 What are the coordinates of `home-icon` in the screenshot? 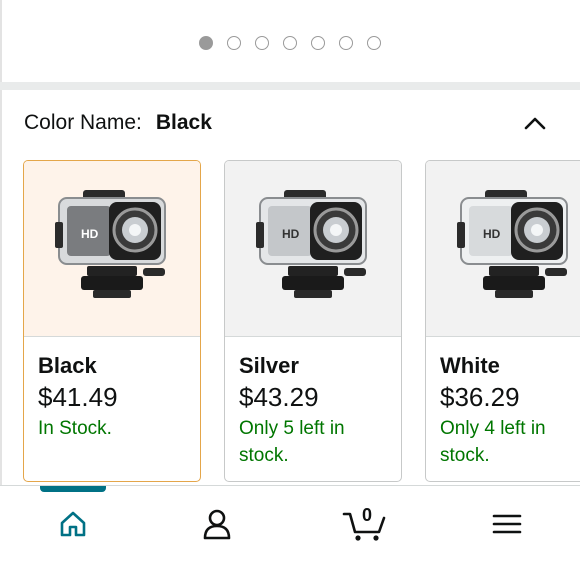 It's located at (73, 524).